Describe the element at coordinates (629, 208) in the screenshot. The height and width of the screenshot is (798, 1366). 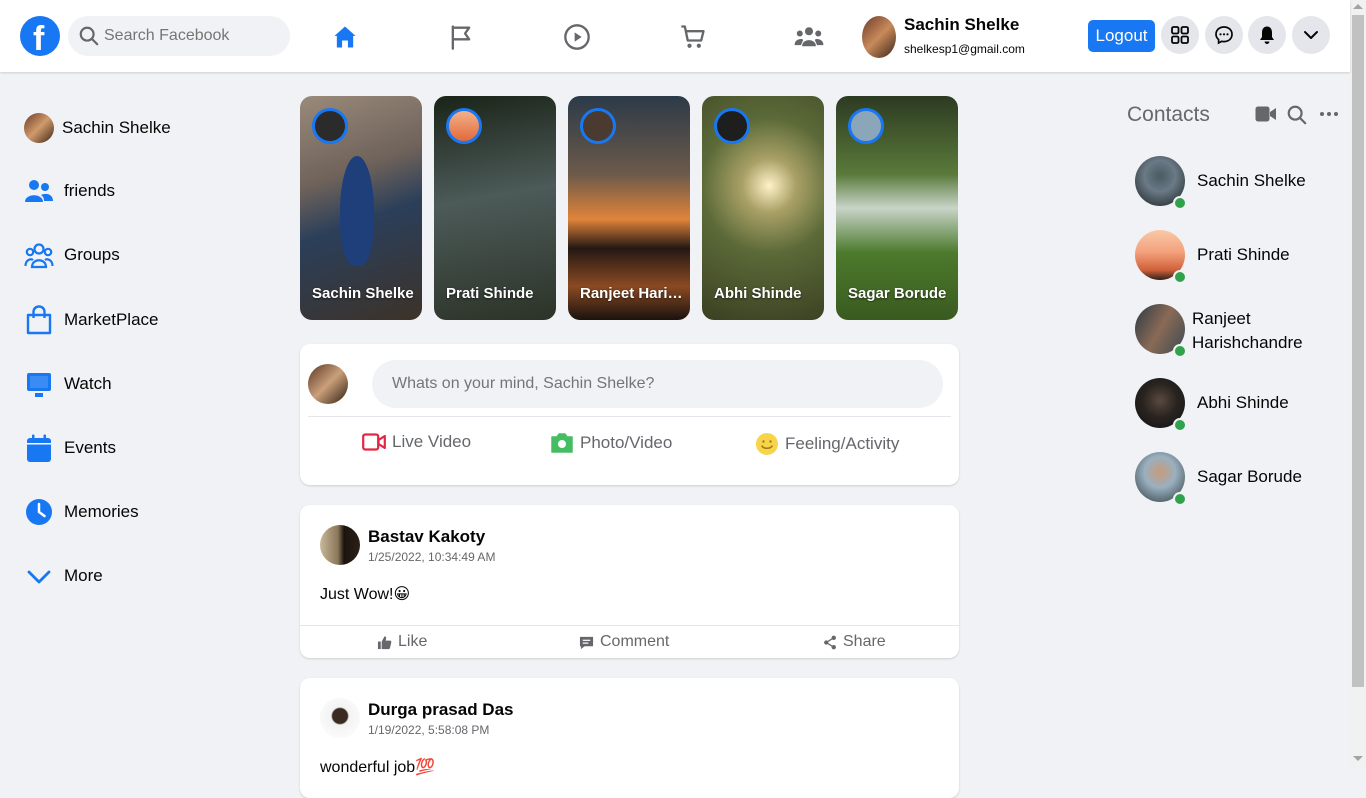
I see `story-card: Ranjeet Harishchandre` at that location.